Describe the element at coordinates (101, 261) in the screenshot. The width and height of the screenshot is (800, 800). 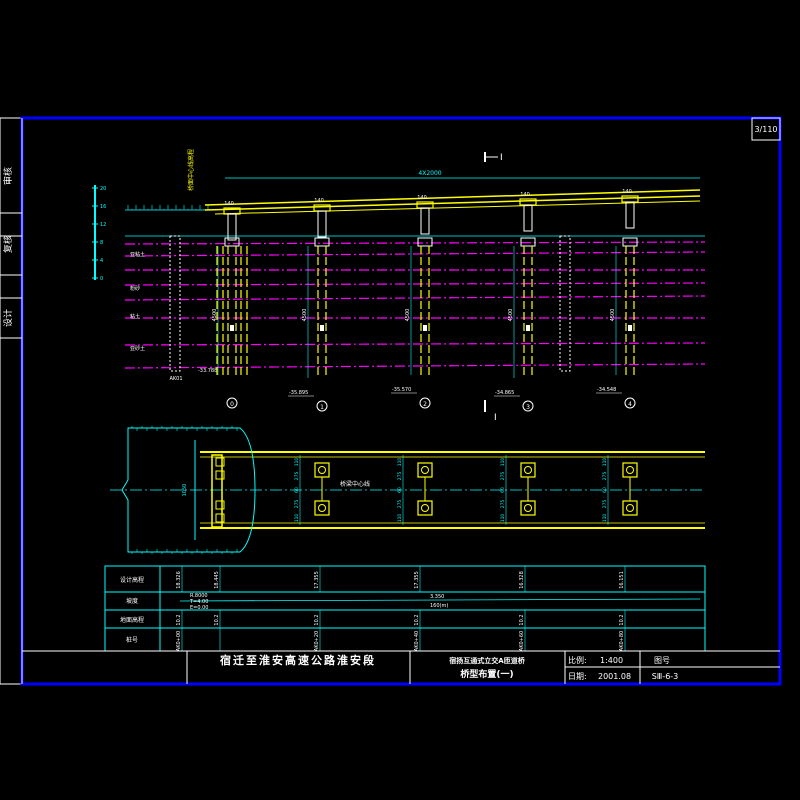
I see `scale-tick-label: 4` at that location.